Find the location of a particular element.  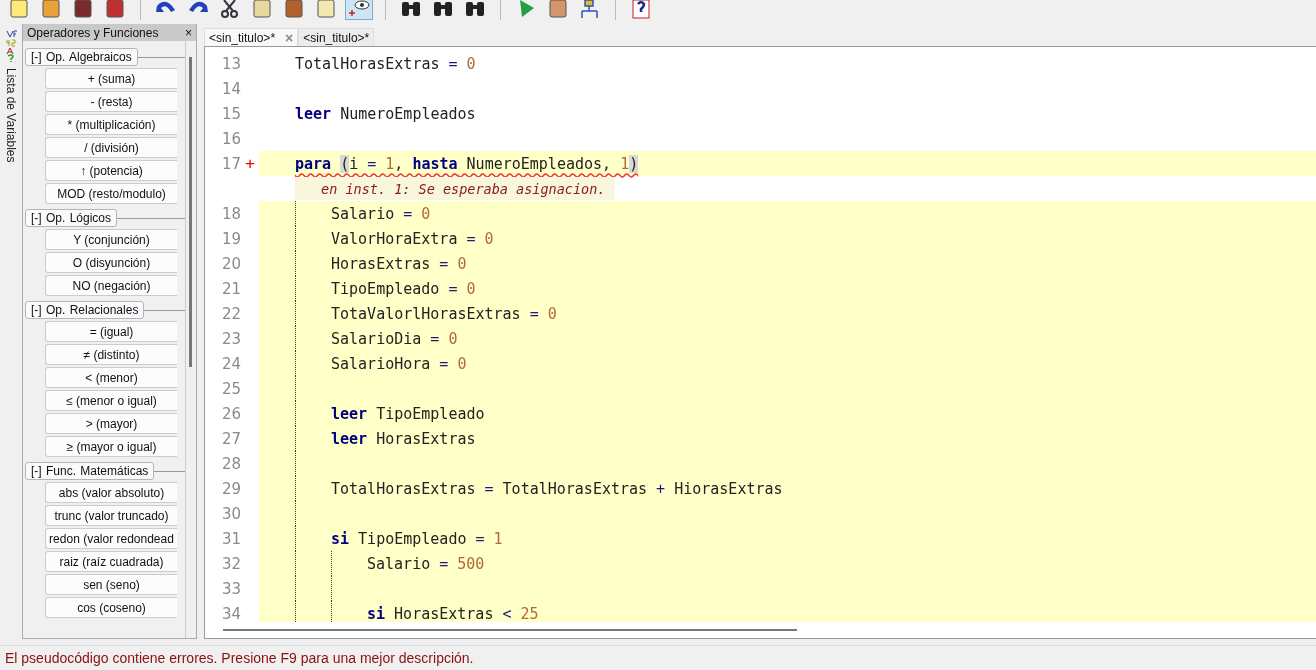

code-line: leer NumeroEmpleados is located at coordinates (385, 113).